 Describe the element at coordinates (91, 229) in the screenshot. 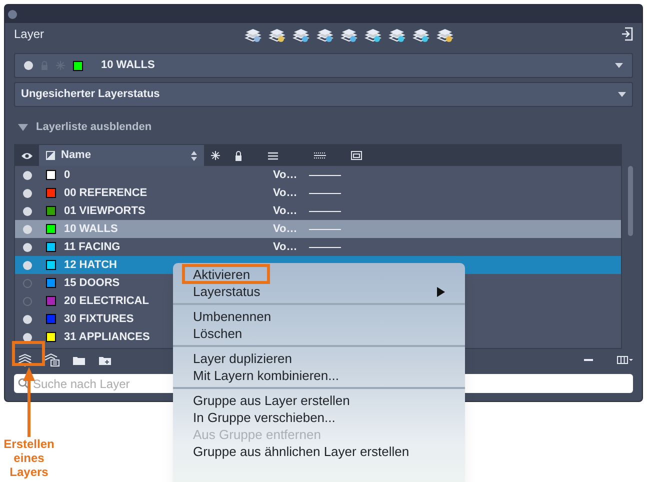

I see `layer-name: 10 WALLS` at that location.